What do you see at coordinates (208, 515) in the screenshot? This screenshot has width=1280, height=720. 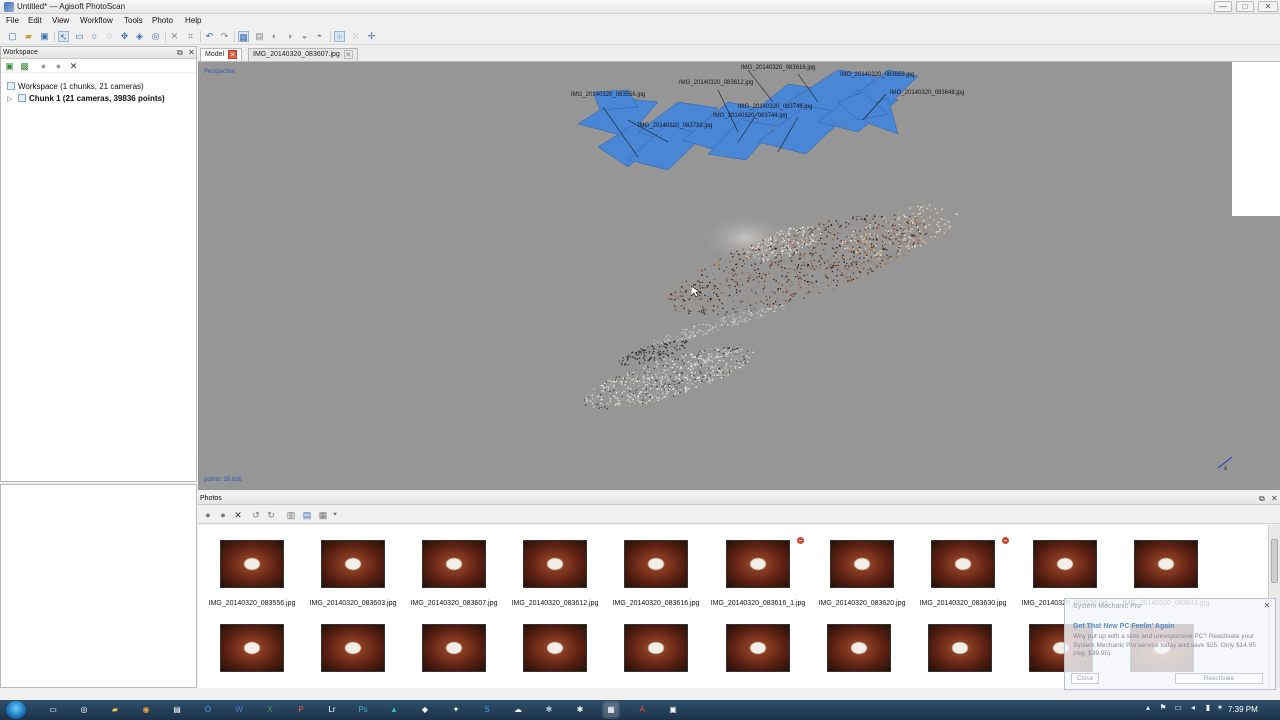 I see `enable-cameras-icon: ●` at bounding box center [208, 515].